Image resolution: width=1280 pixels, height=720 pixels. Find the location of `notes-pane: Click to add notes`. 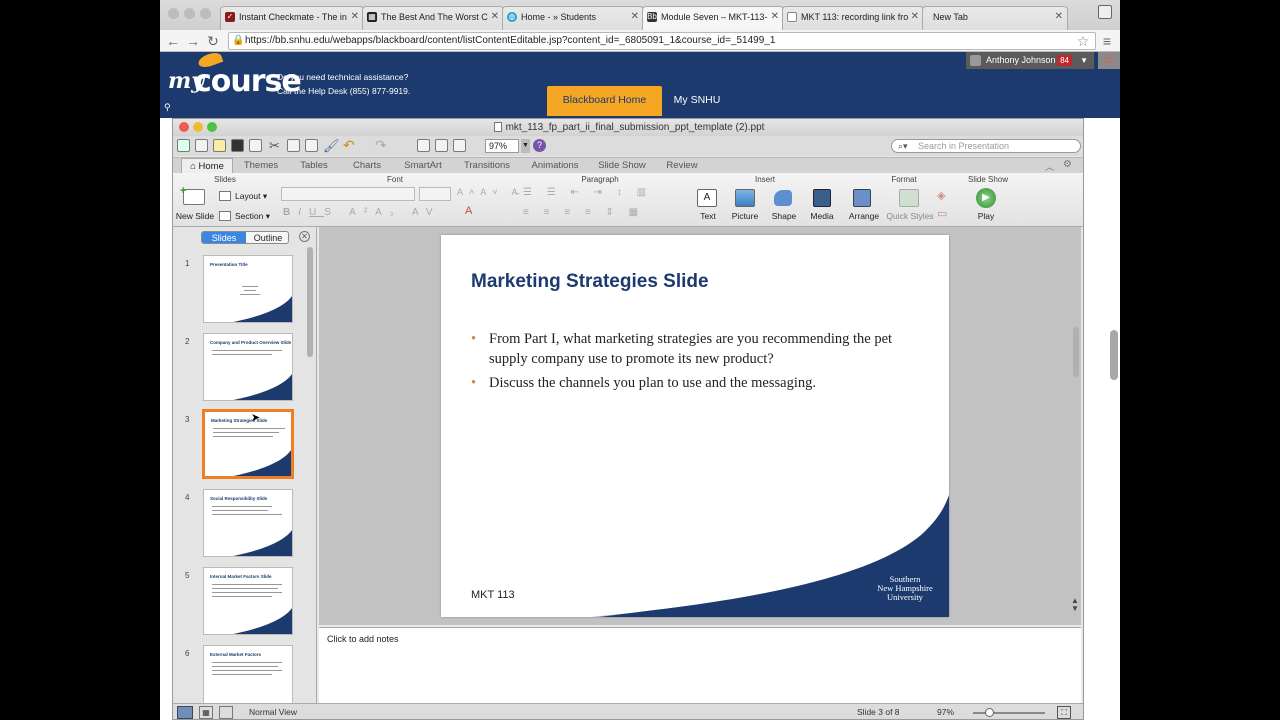

notes-pane: Click to add notes is located at coordinates (700, 665).